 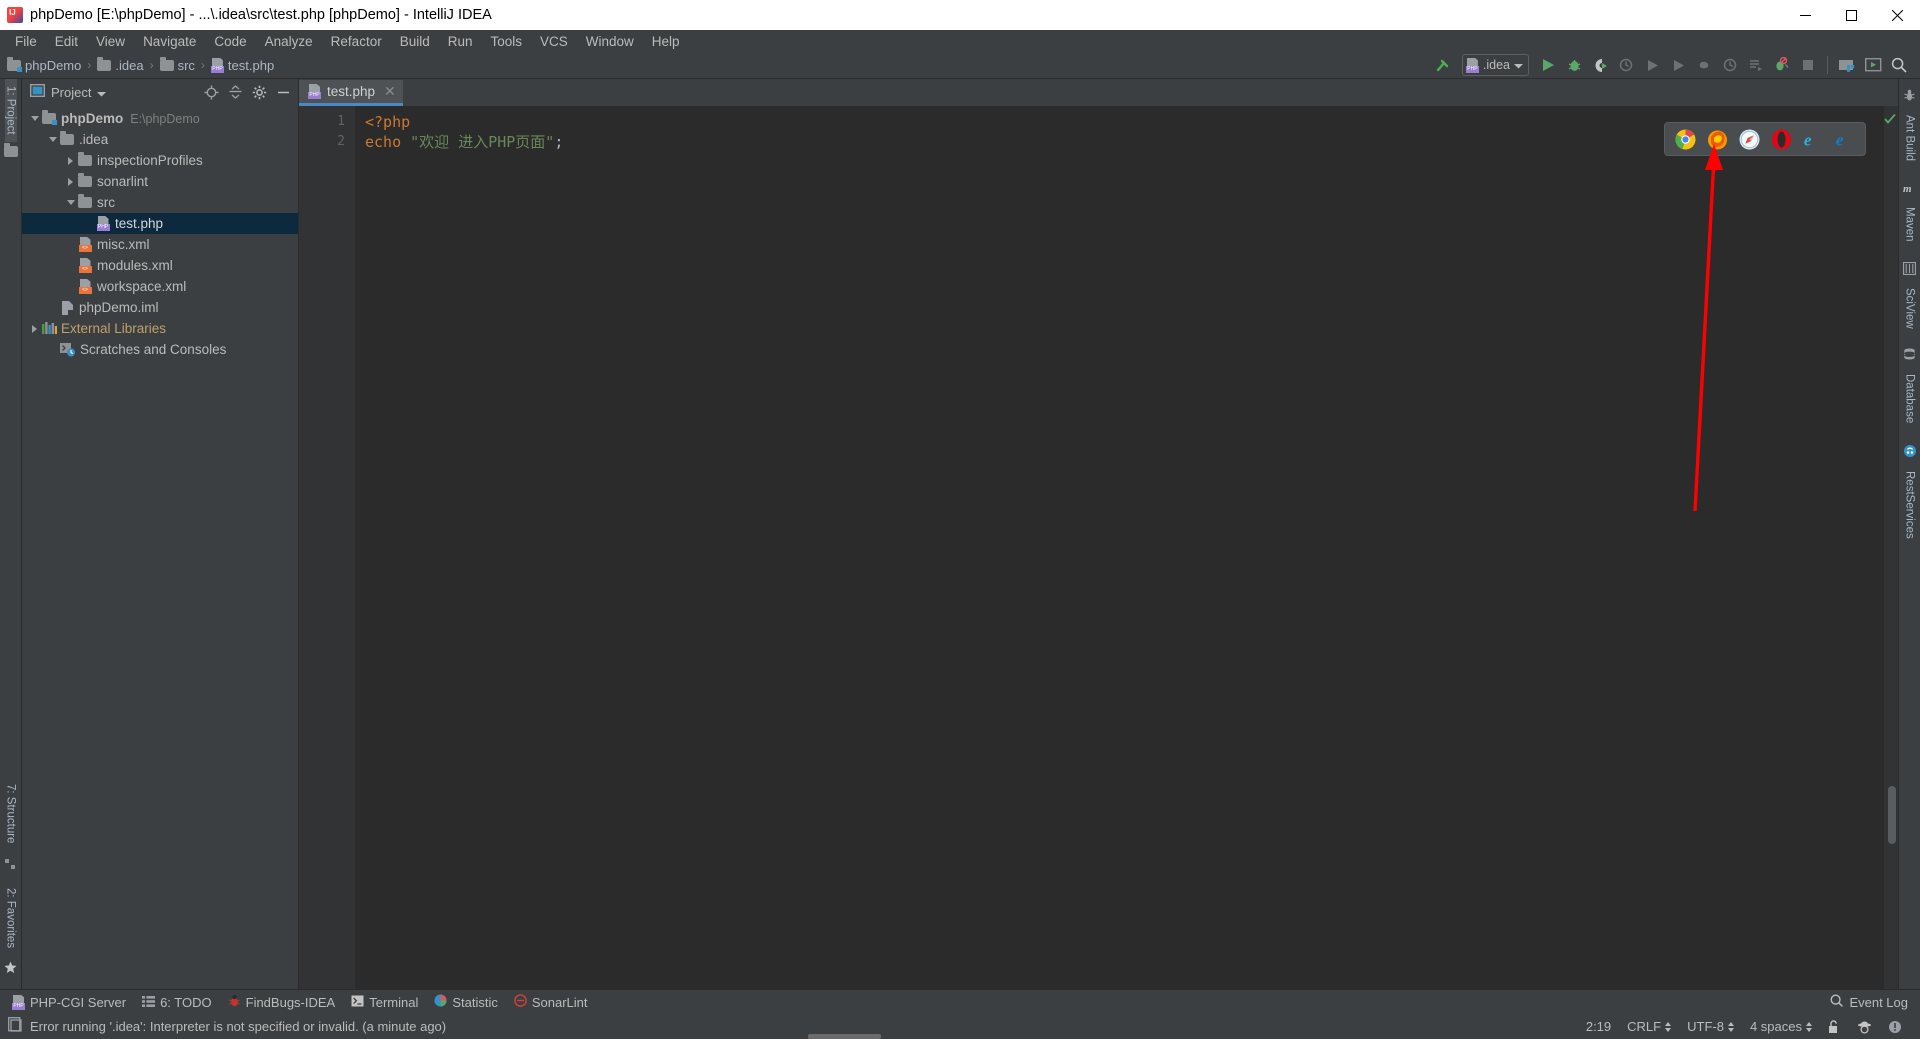 I want to click on search-everywhere-icon, so click(x=1899, y=65).